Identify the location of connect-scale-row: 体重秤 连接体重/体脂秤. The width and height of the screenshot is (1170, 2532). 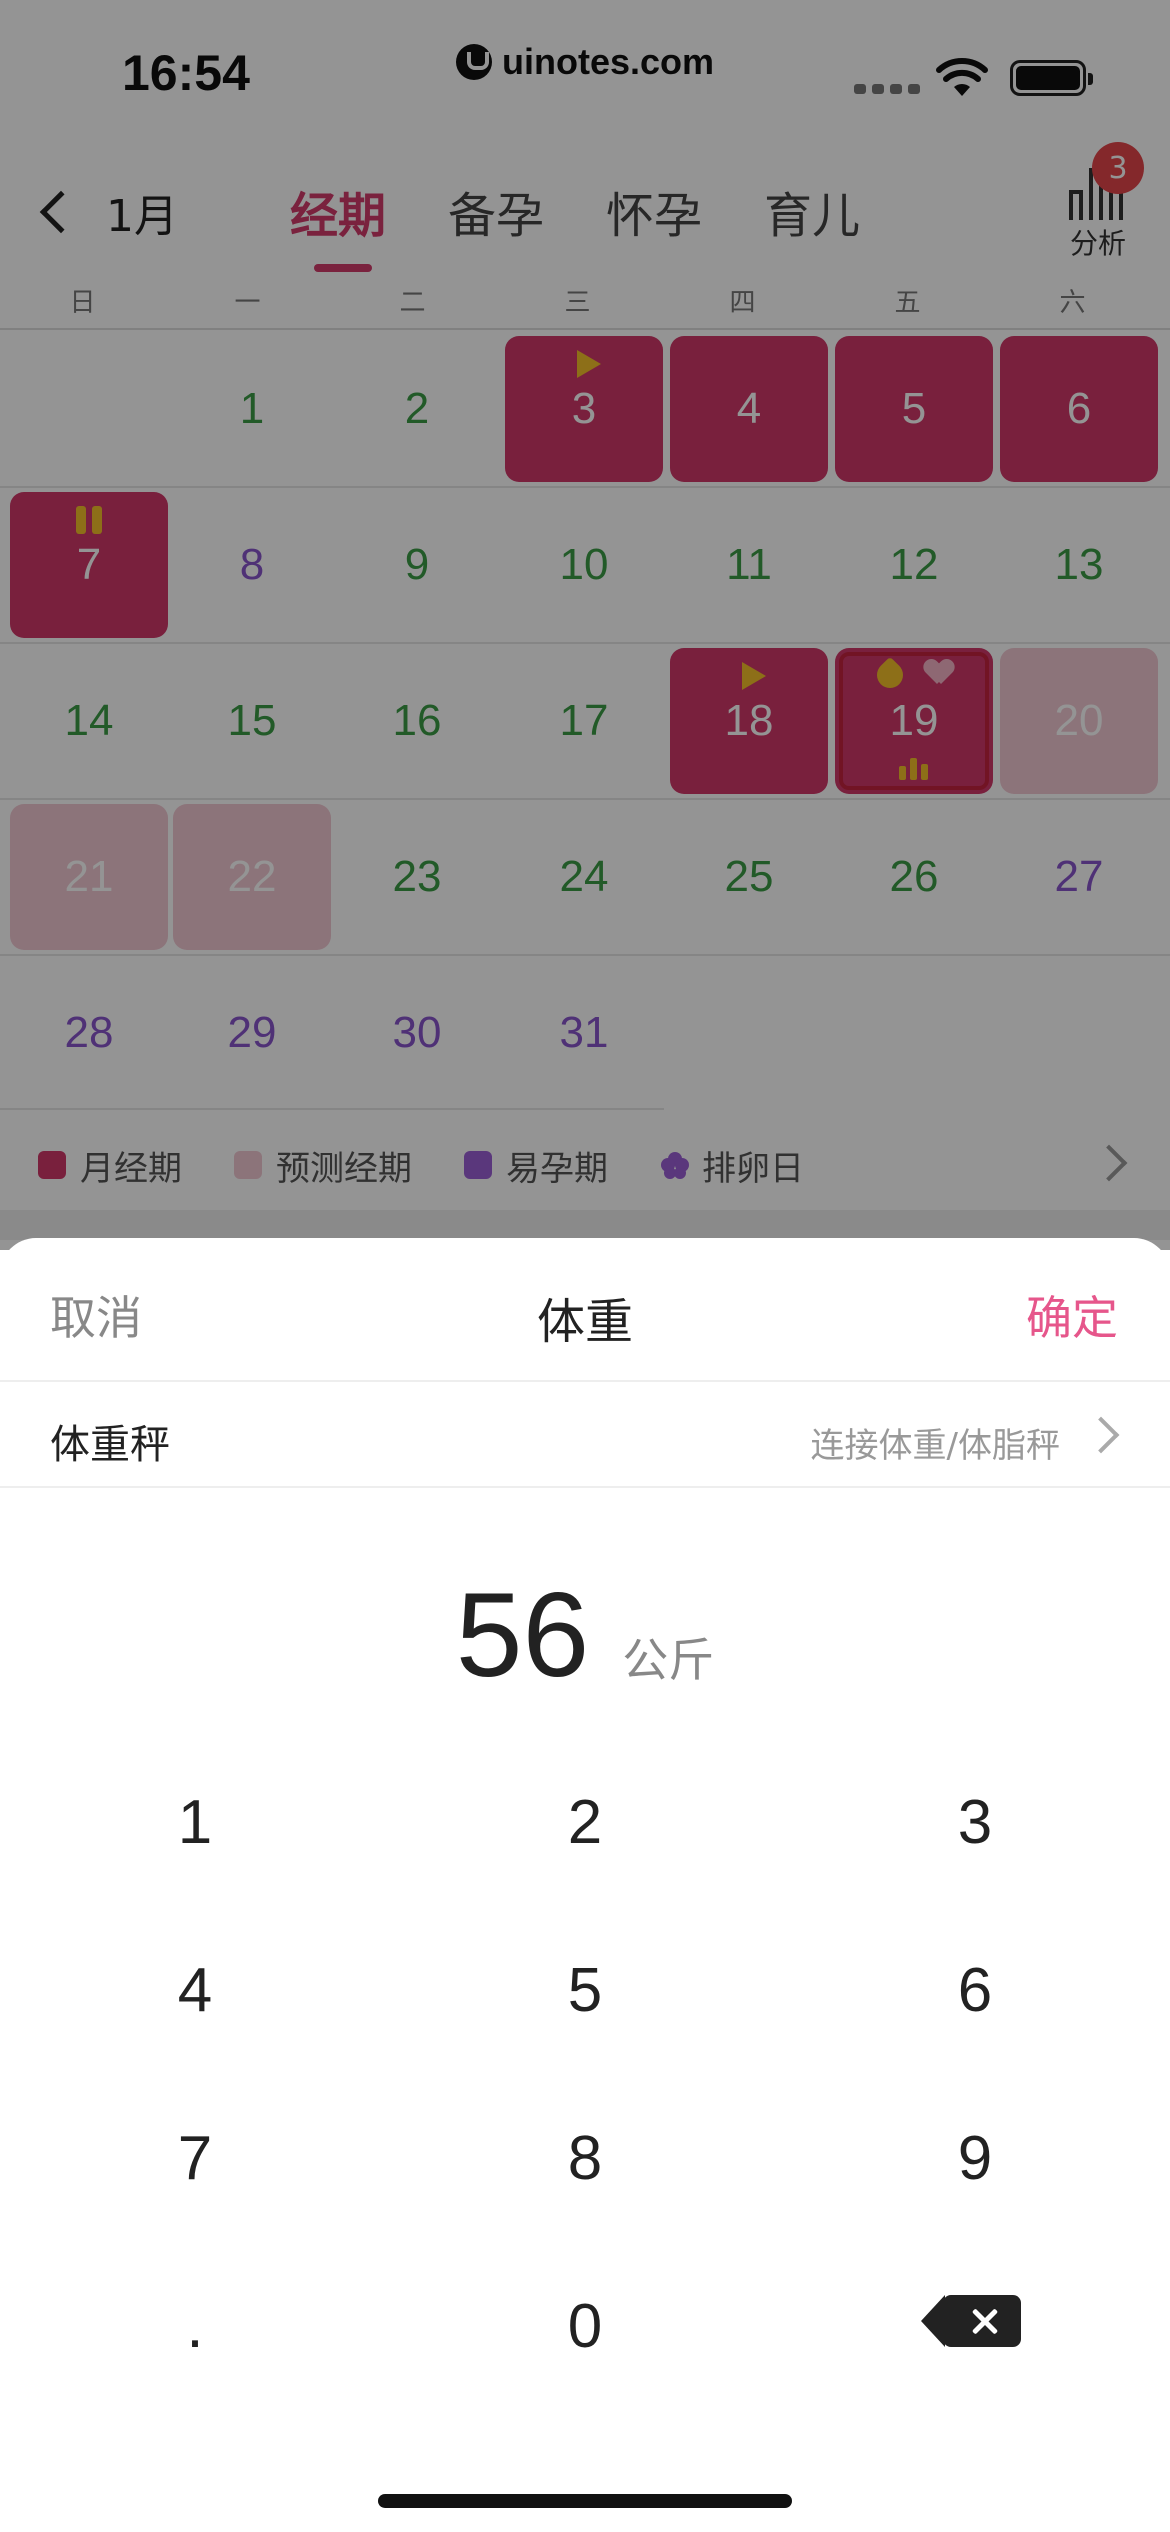
(585, 1435).